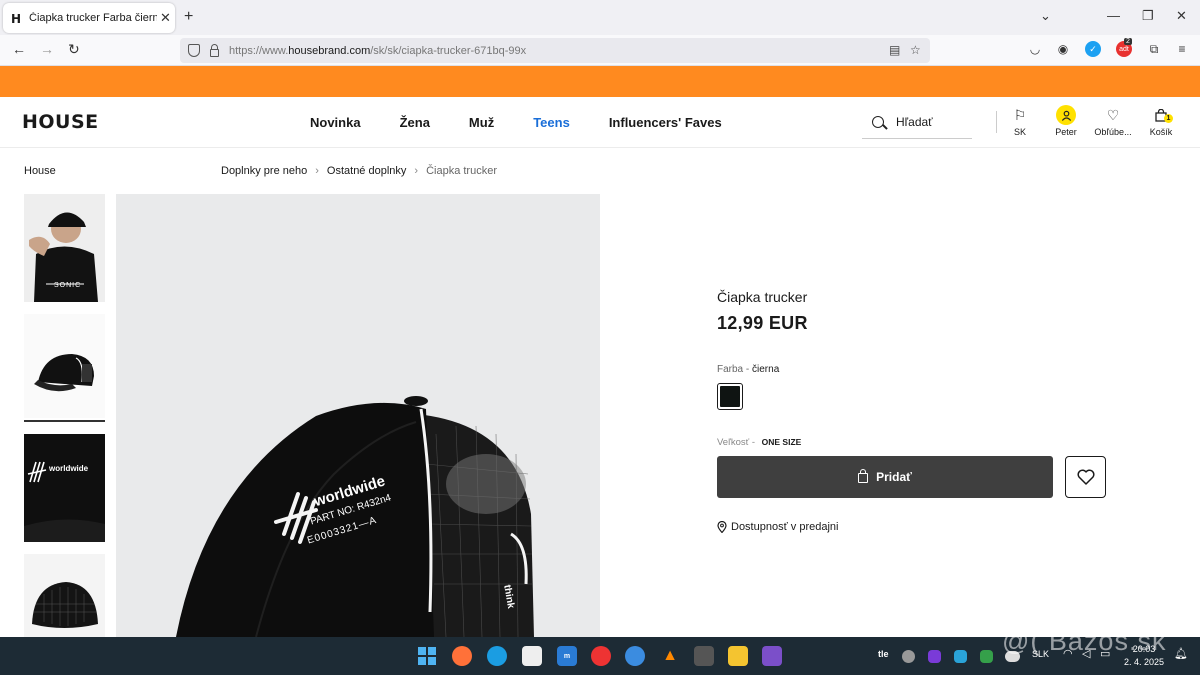  Describe the element at coordinates (730, 396) in the screenshot. I see `color-swatch-black` at that location.